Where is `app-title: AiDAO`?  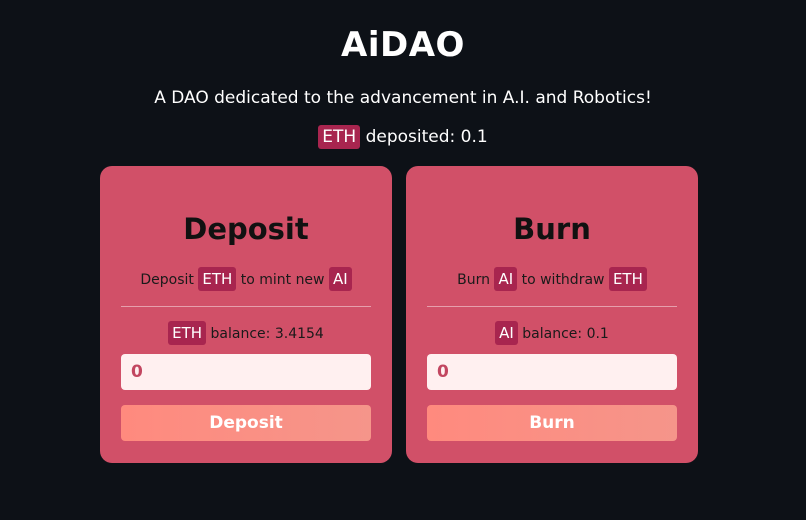 app-title: AiDAO is located at coordinates (403, 45).